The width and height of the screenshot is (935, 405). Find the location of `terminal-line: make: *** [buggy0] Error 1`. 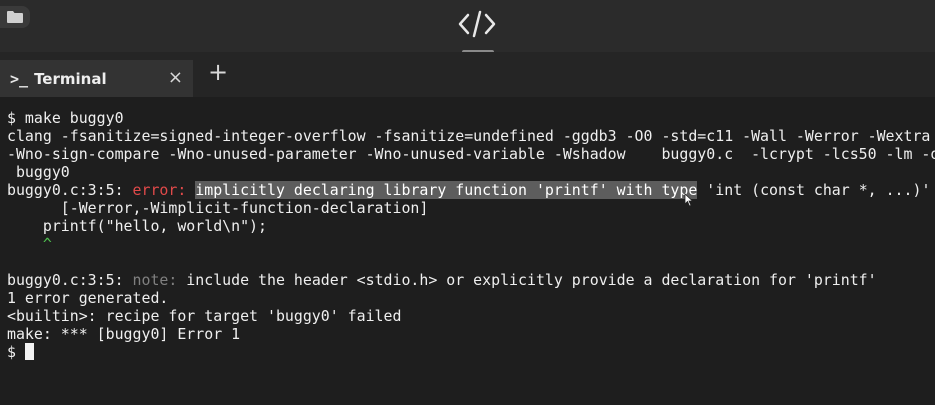

terminal-line: make: *** [buggy0] Error 1 is located at coordinates (124, 334).